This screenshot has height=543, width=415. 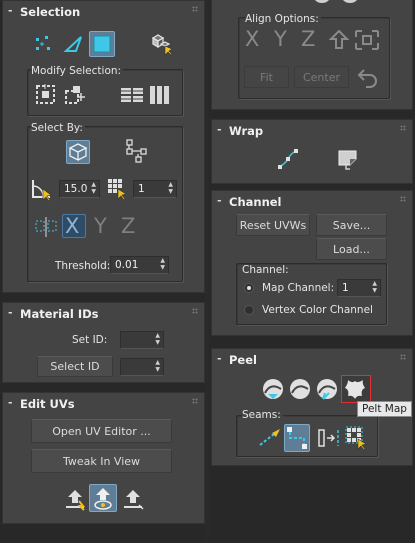 What do you see at coordinates (317, 310) in the screenshot?
I see `vertex-color-channel-label: Vertex Color Channel` at bounding box center [317, 310].